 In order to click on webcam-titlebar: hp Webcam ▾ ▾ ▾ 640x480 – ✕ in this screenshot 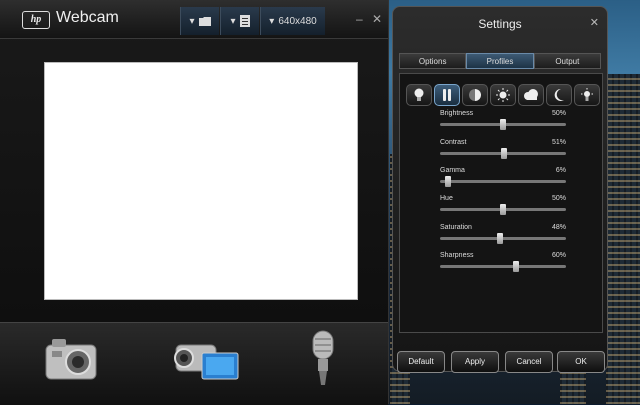, I will do `click(194, 19)`.